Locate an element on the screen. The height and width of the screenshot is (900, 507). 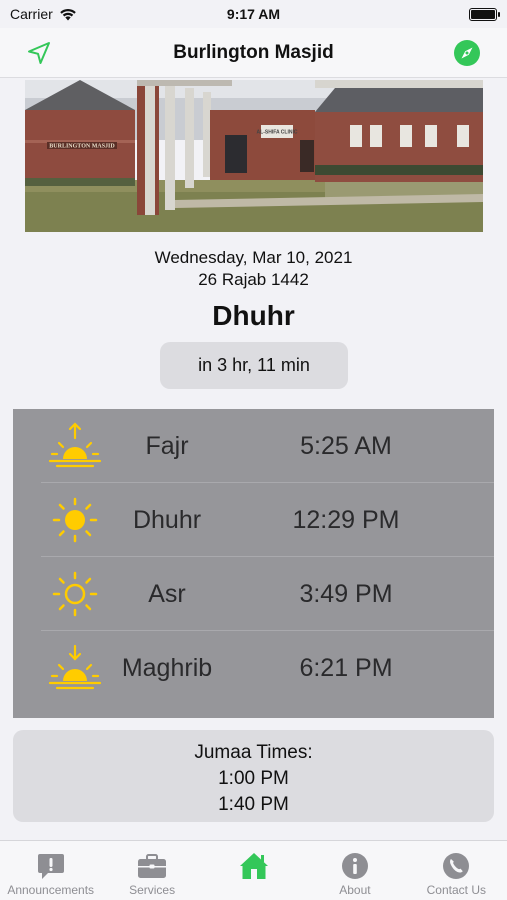
tab-announcements: Announcements is located at coordinates (50, 870).